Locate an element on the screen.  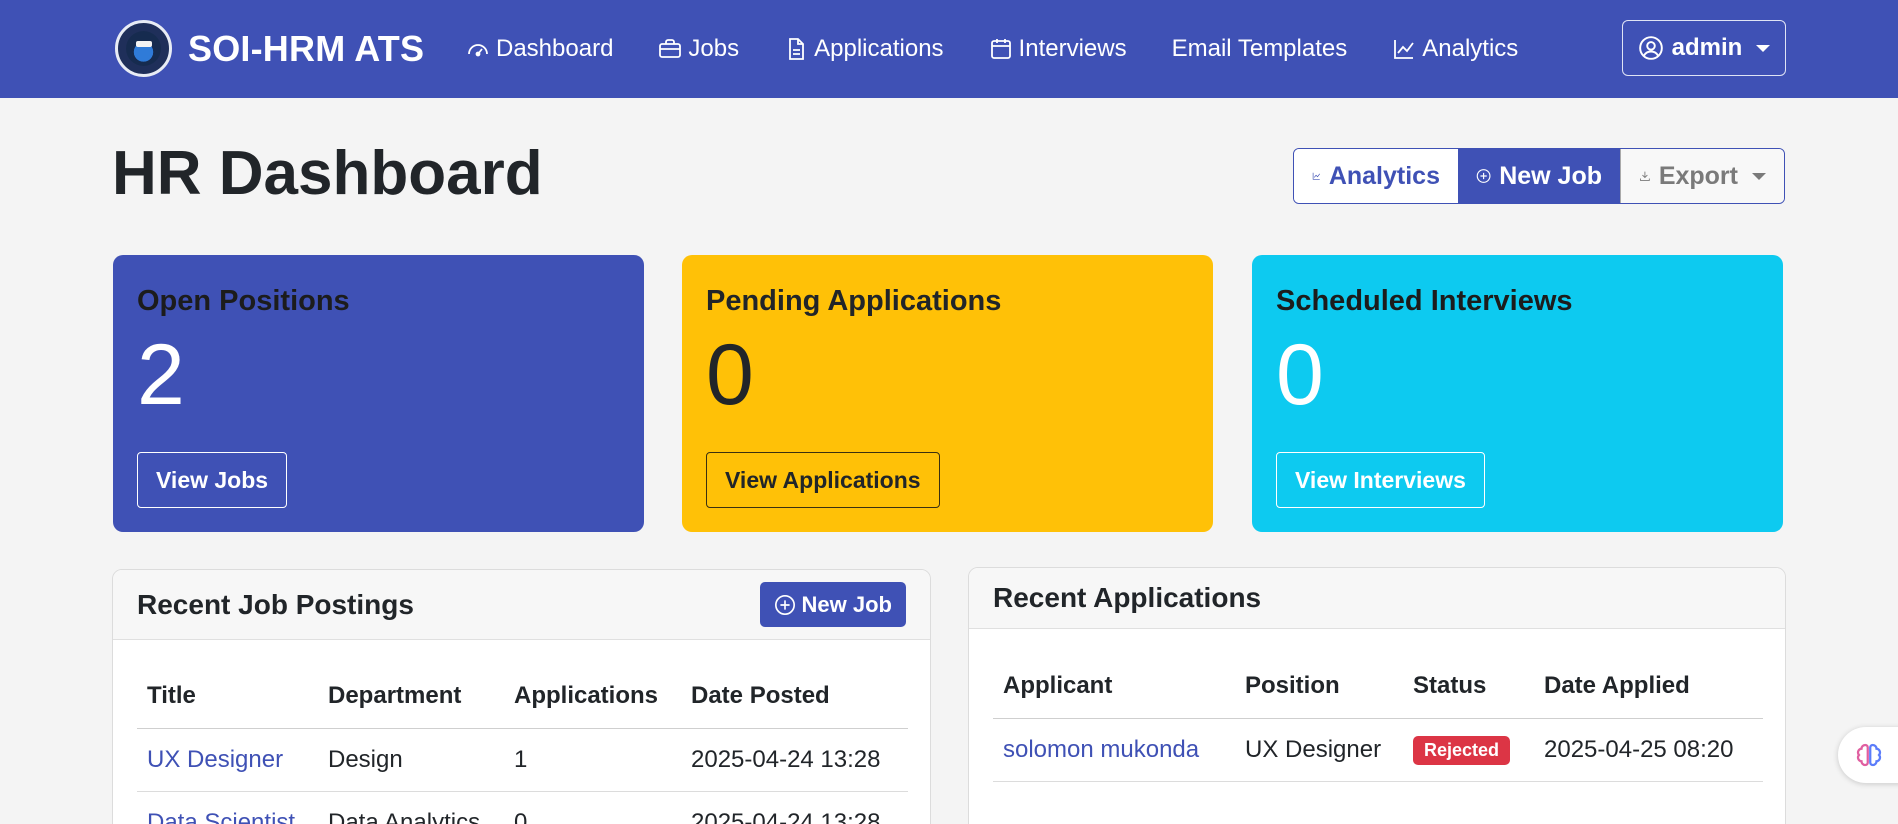
column-header: Applicant is located at coordinates (1114, 686).